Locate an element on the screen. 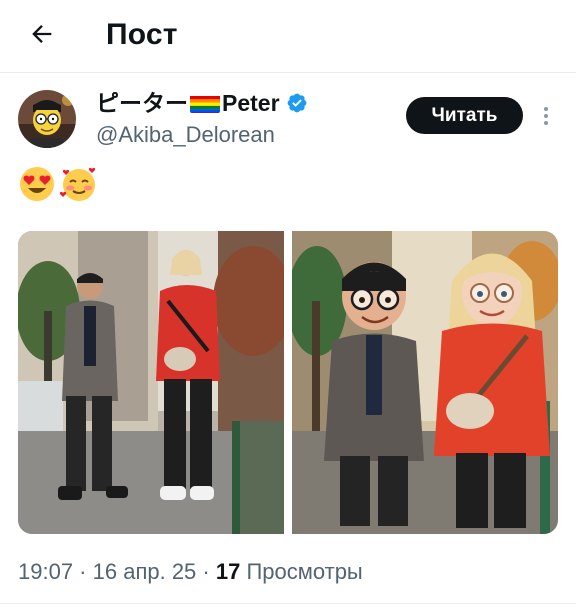 This screenshot has width=576, height=610. views-label: Просмотры is located at coordinates (301, 571).